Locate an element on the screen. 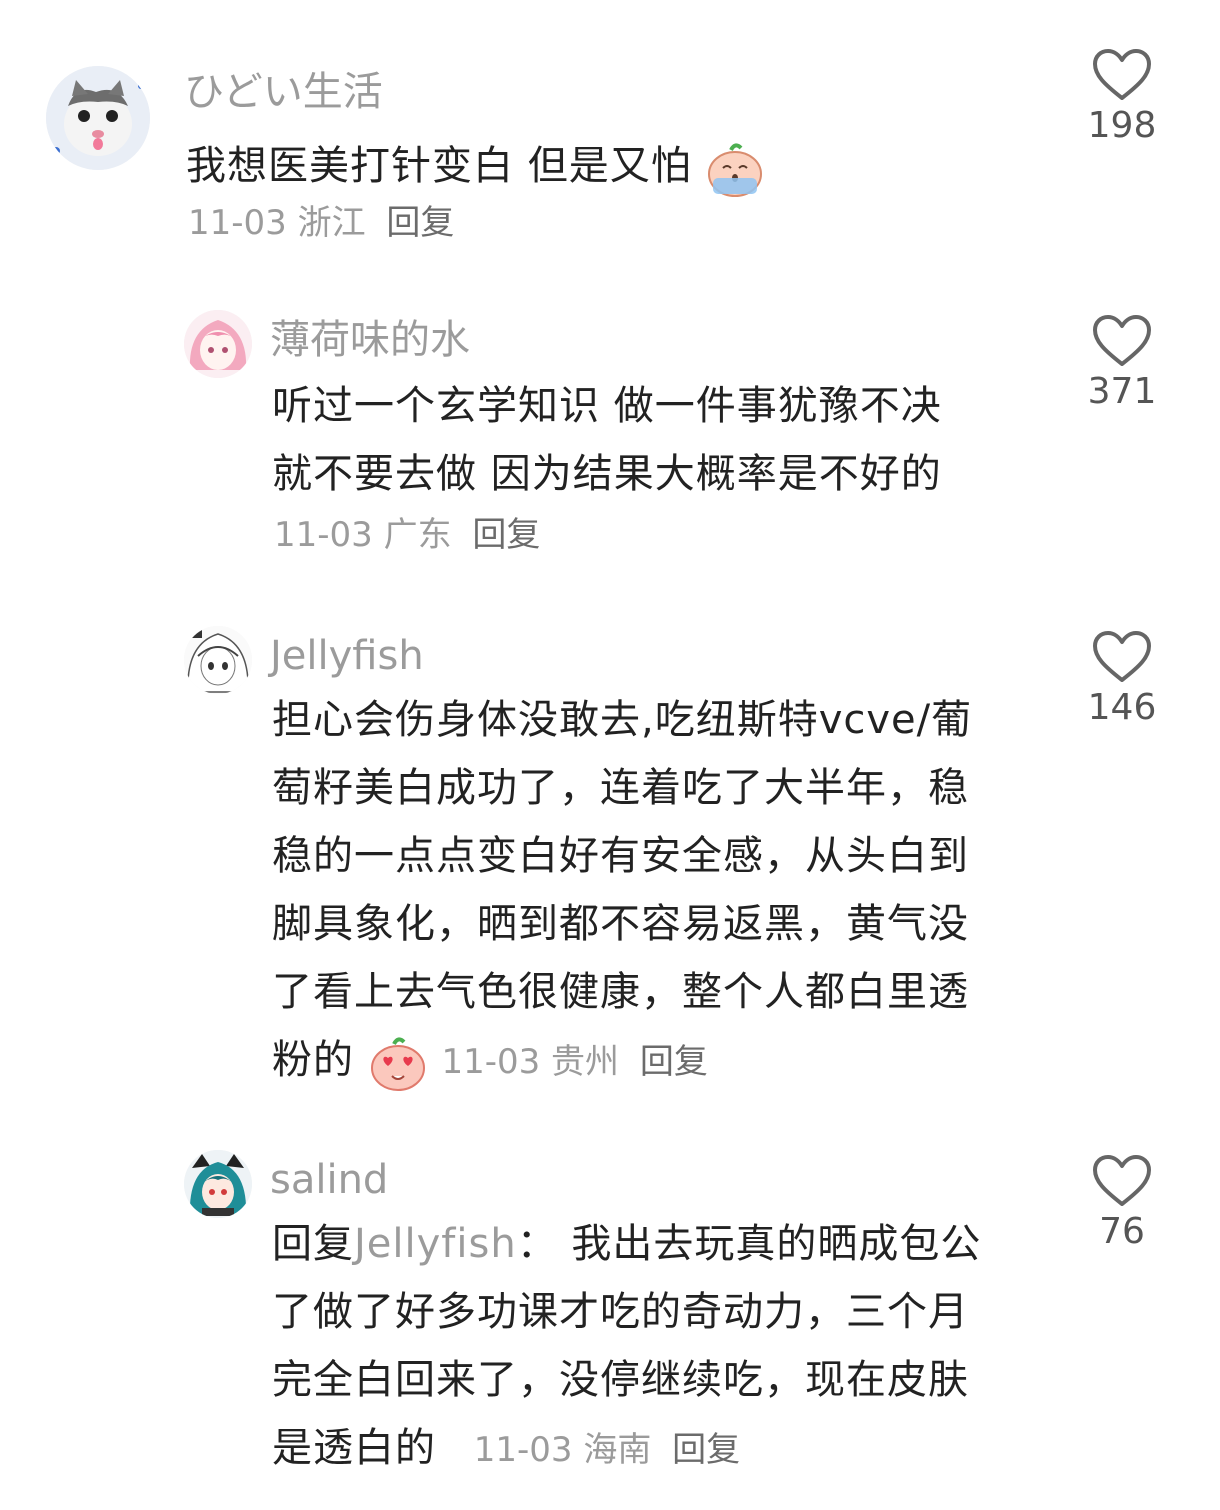 The width and height of the screenshot is (1220, 1510). like-button: 76 is located at coordinates (1122, 1202).